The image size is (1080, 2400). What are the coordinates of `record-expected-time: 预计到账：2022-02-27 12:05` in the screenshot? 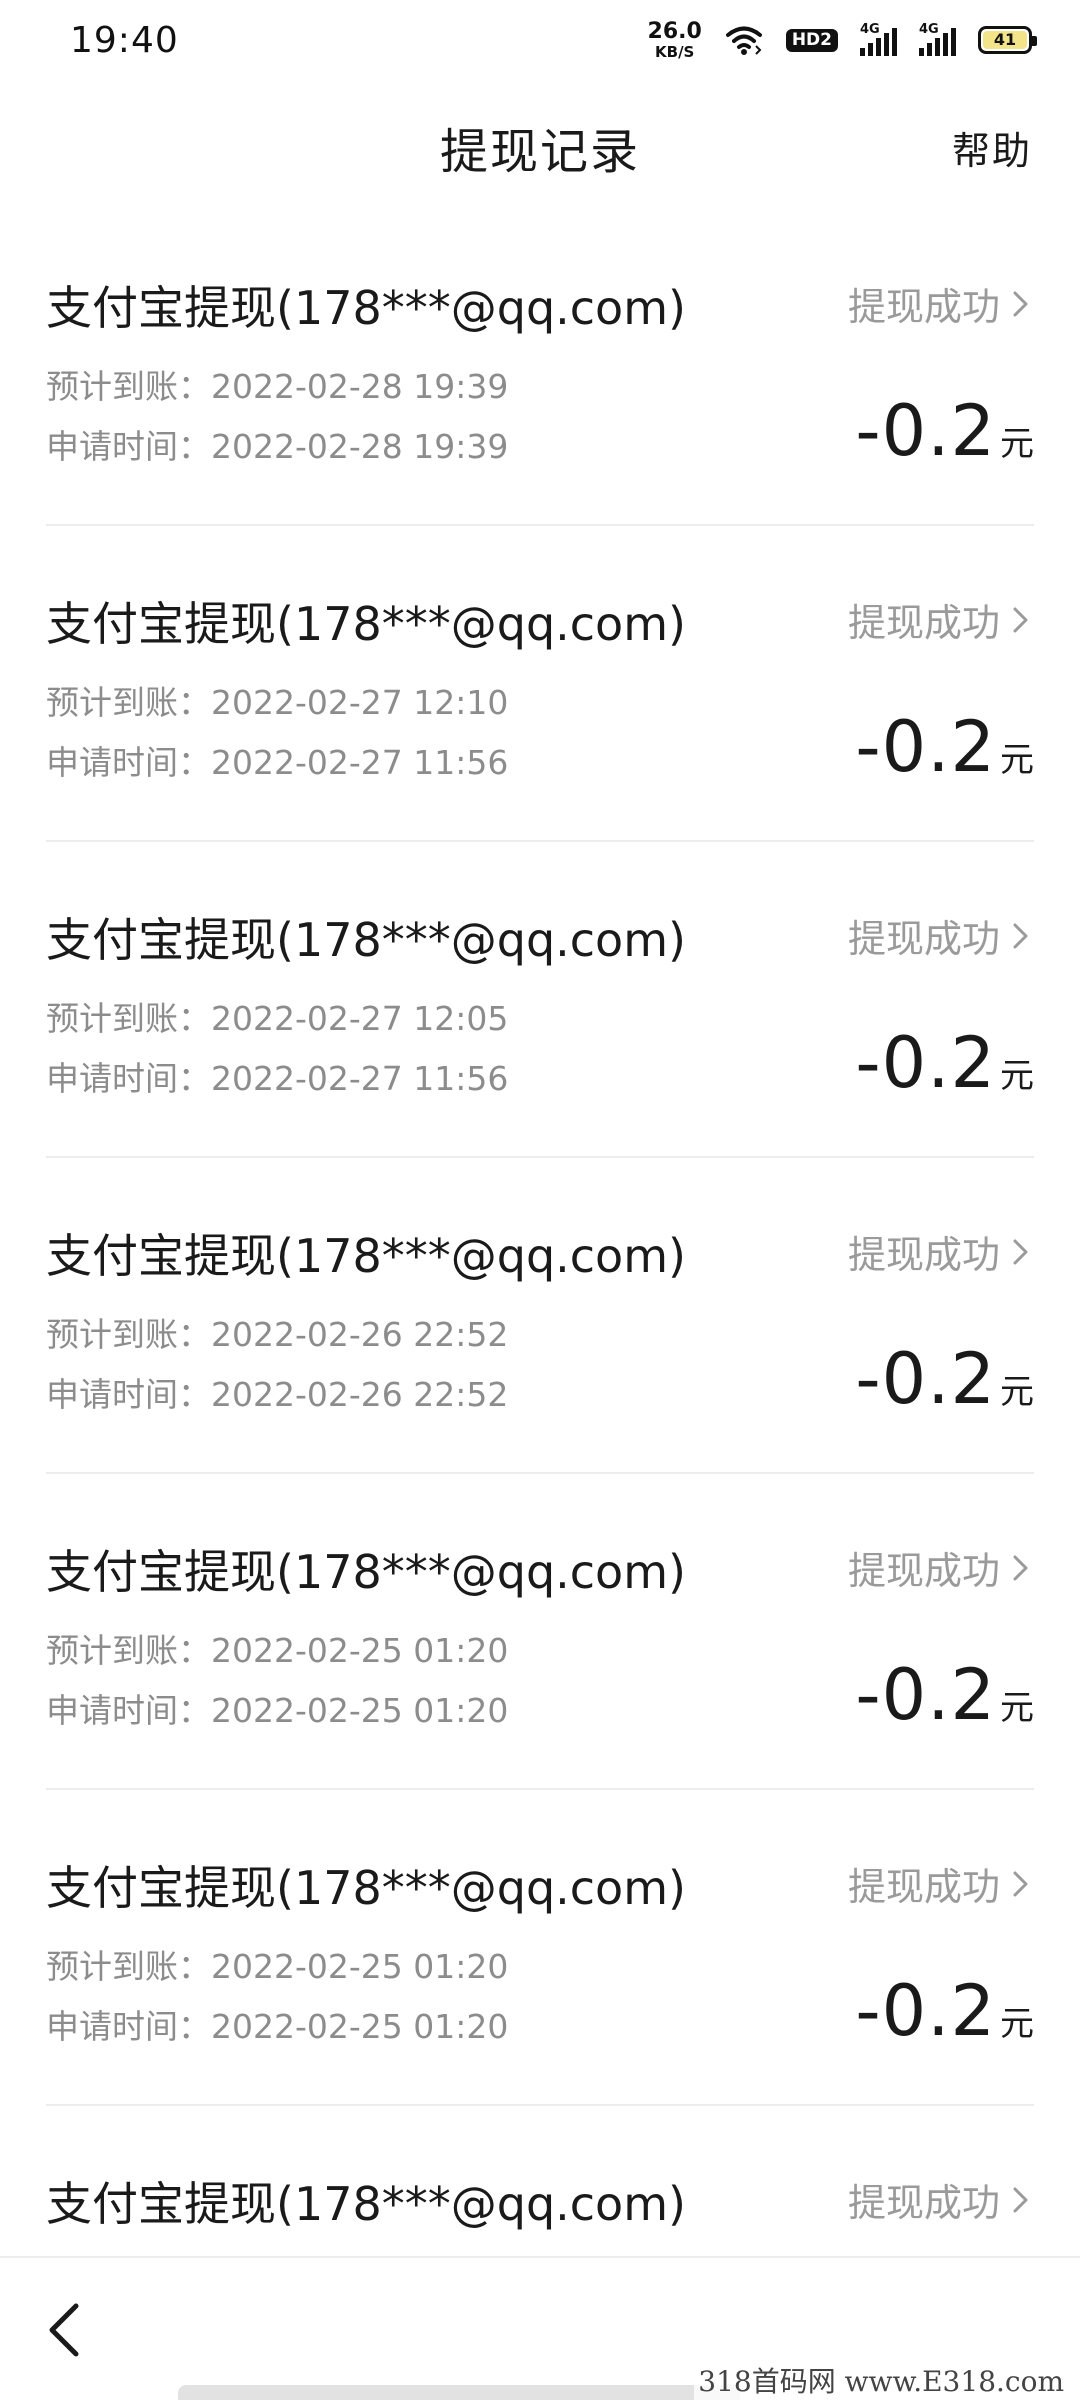 It's located at (277, 1018).